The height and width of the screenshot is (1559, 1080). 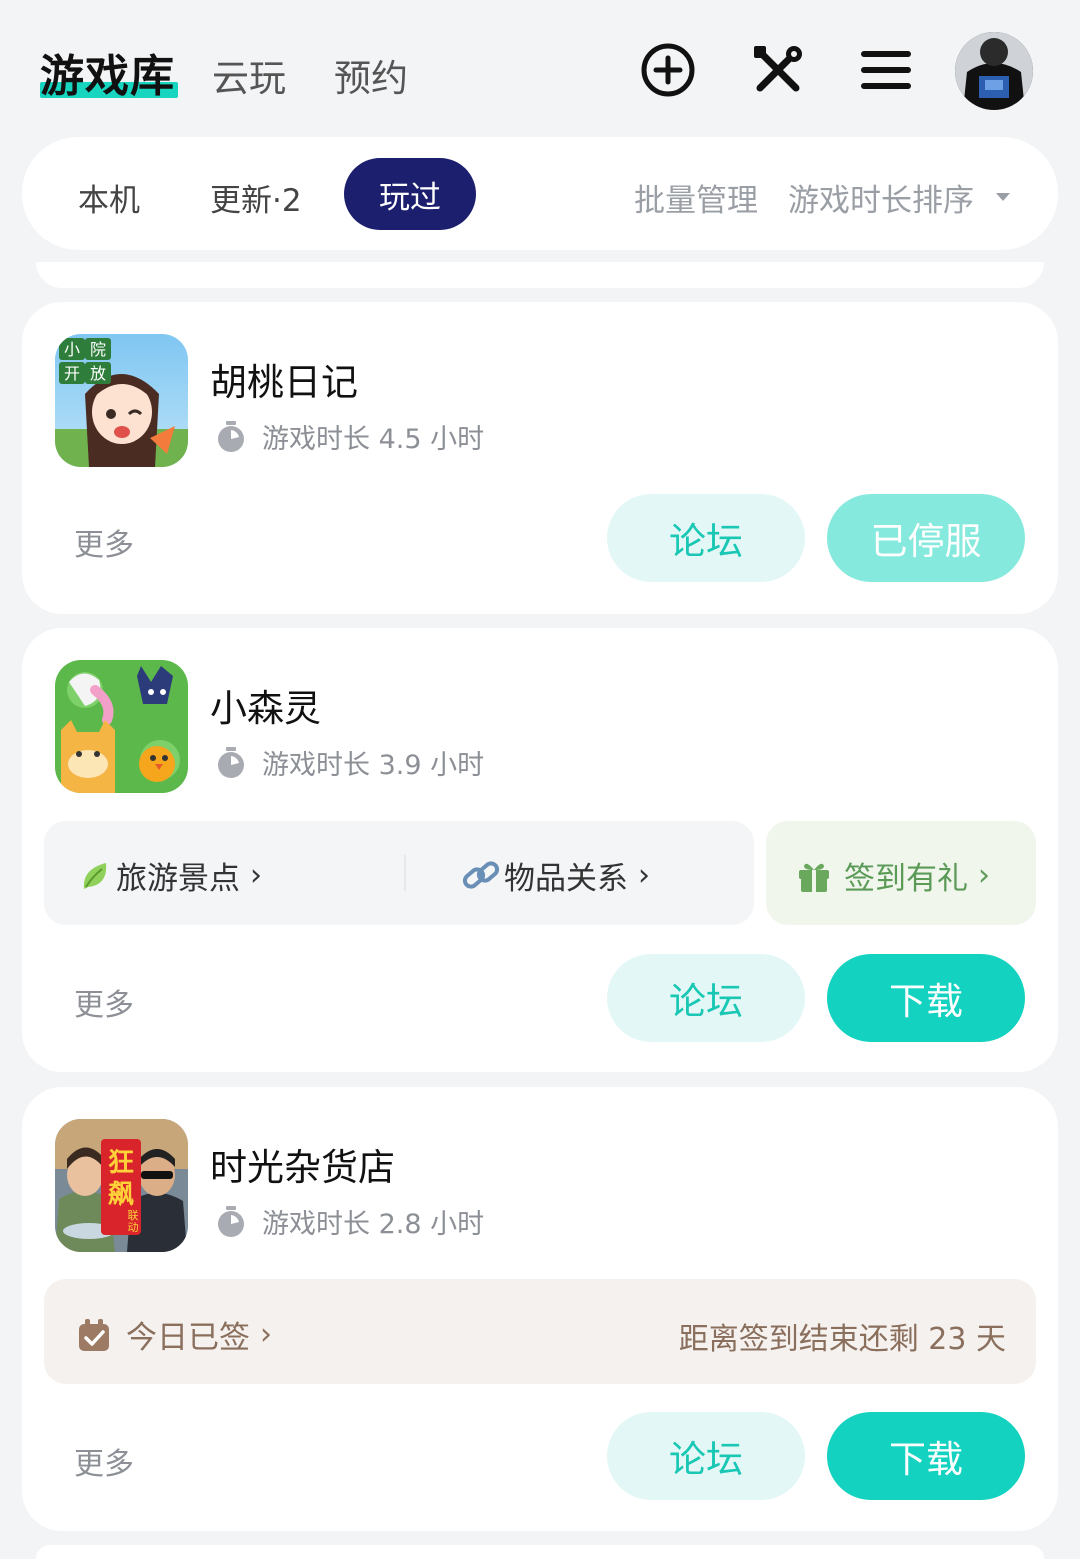 I want to click on playtime-text: 游戏时长 3.9 小时, so click(x=373, y=765).